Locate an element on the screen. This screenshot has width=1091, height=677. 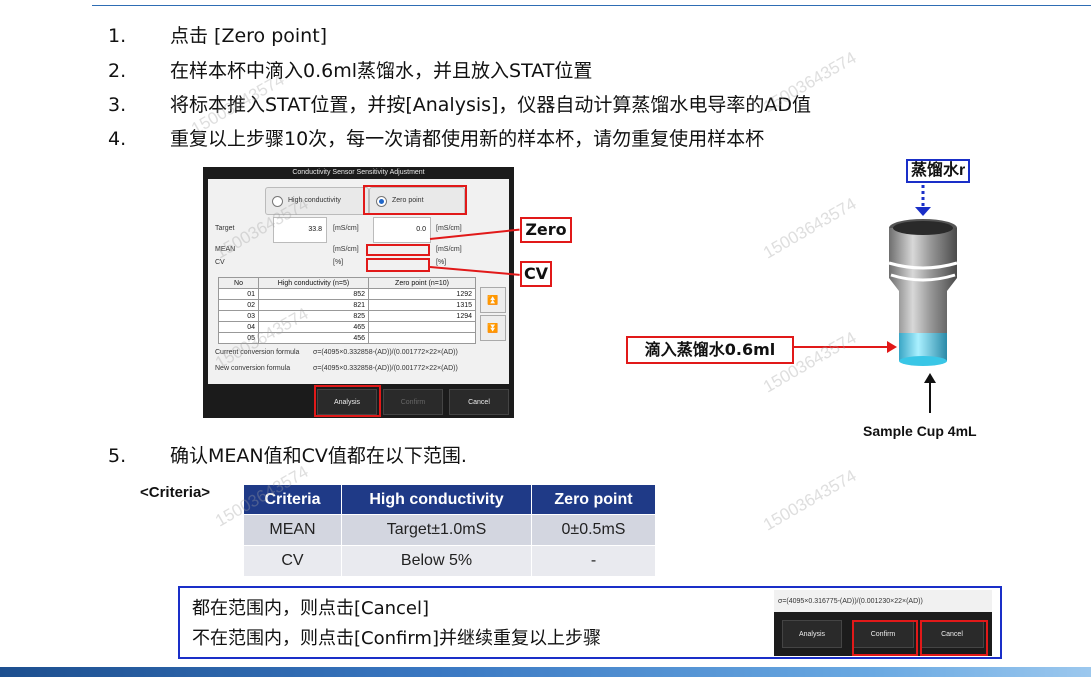
table-row: CV Below 5% - is located at coordinates (449, 561).